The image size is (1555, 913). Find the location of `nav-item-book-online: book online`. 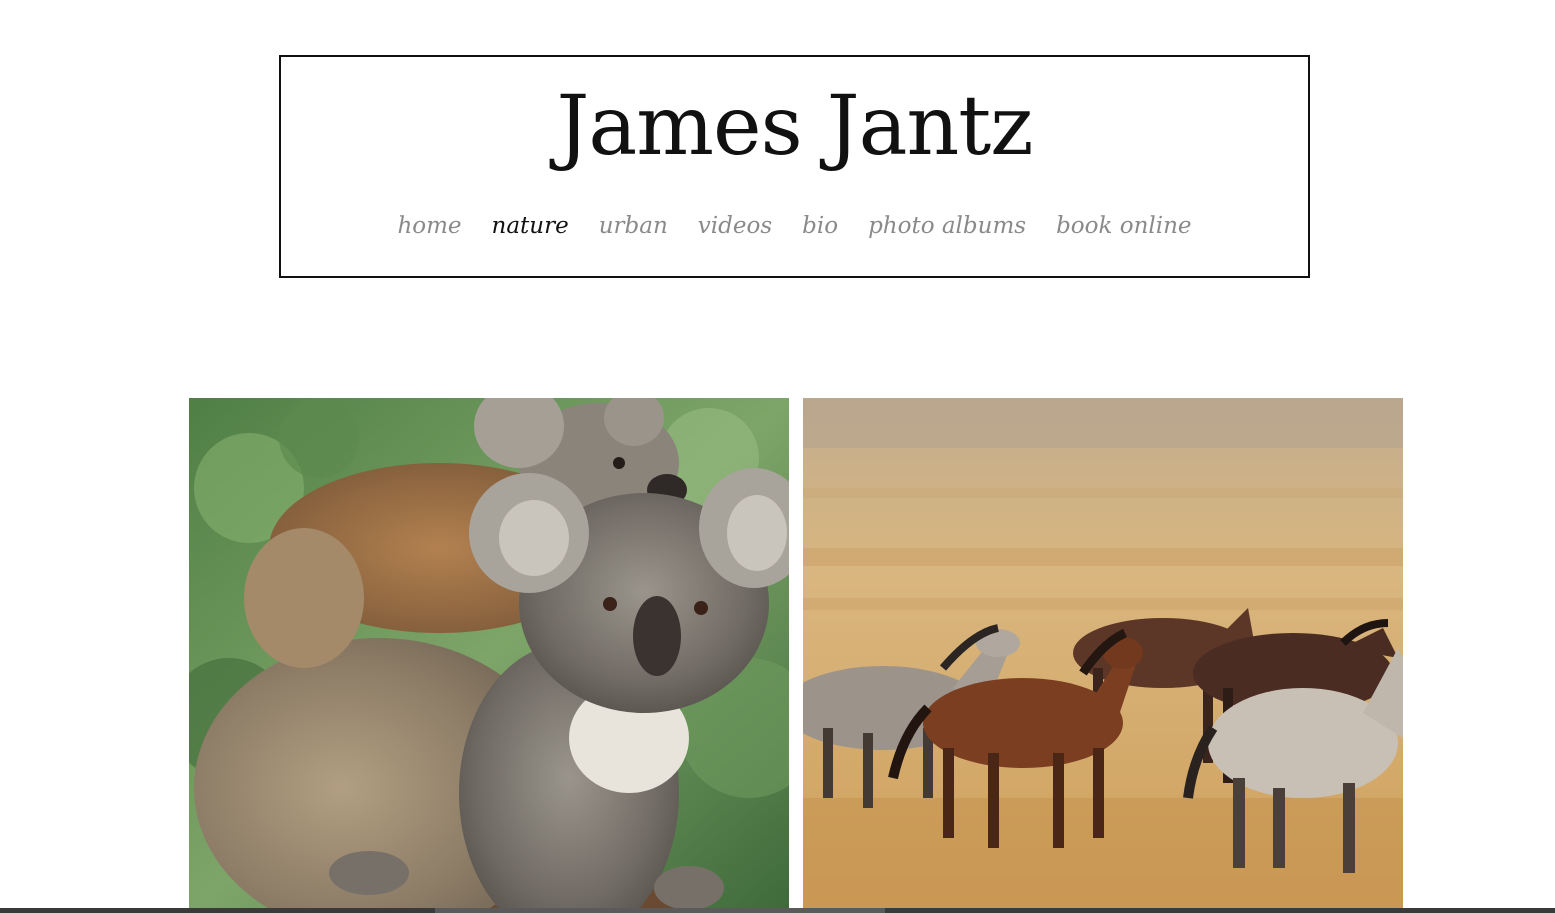

nav-item-book-online: book online is located at coordinates (1123, 226).